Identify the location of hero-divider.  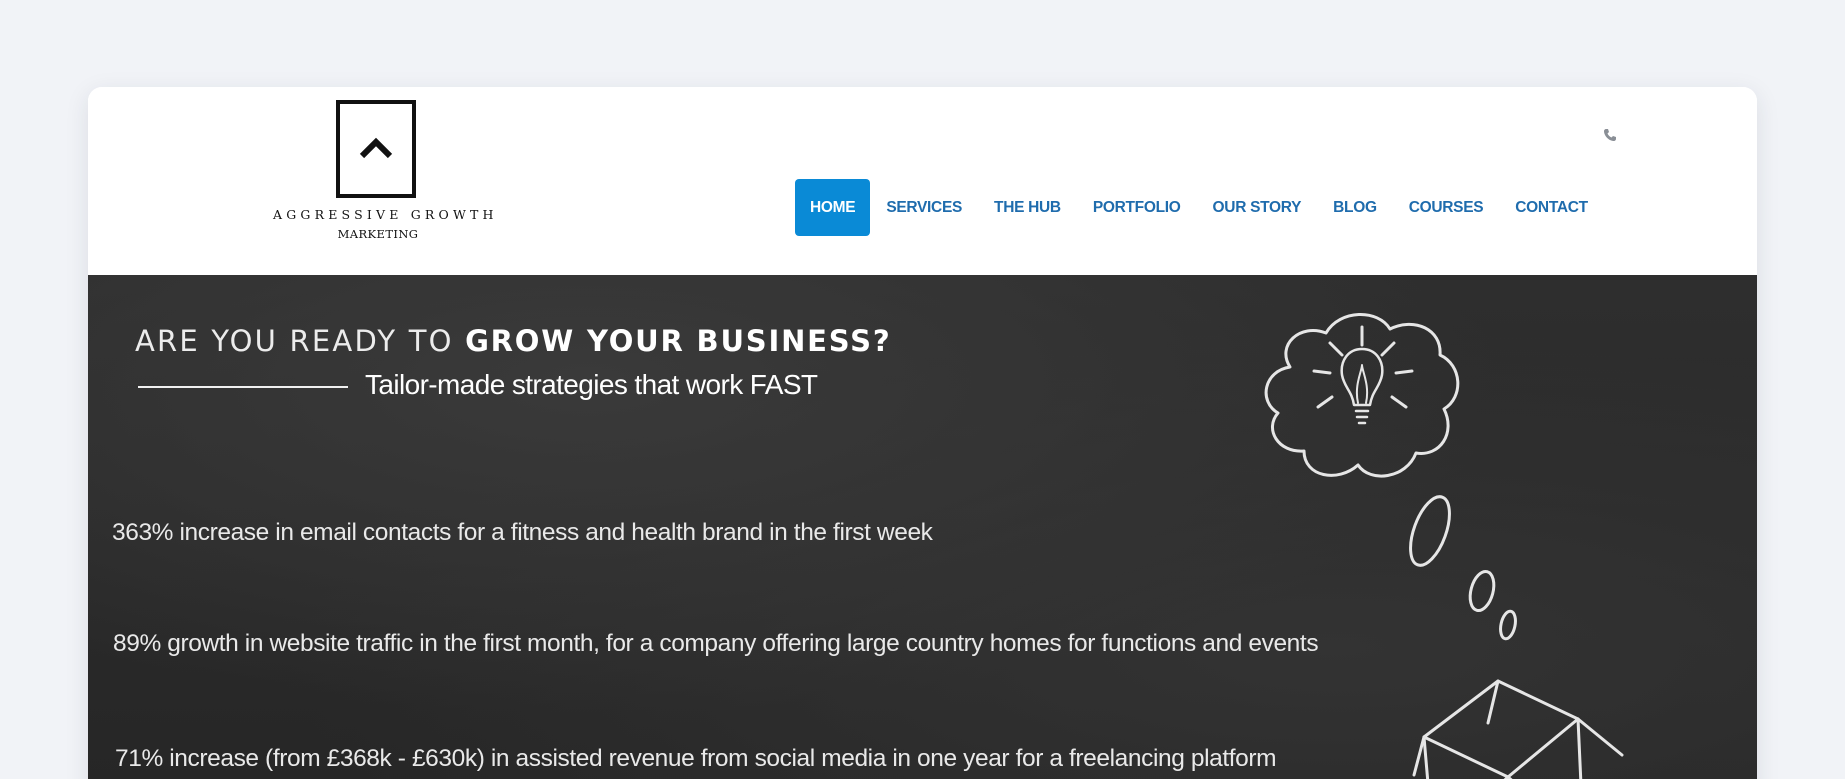
(243, 387).